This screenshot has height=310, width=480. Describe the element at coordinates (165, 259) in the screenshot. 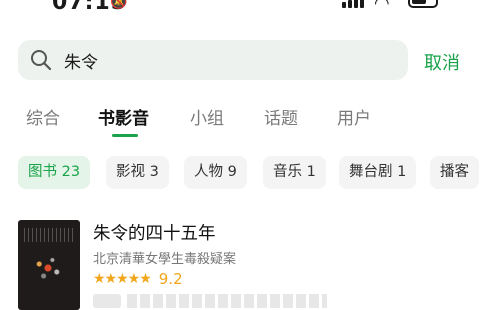

I see `book-subtitle: 北京清華女學生毒殺疑案` at that location.